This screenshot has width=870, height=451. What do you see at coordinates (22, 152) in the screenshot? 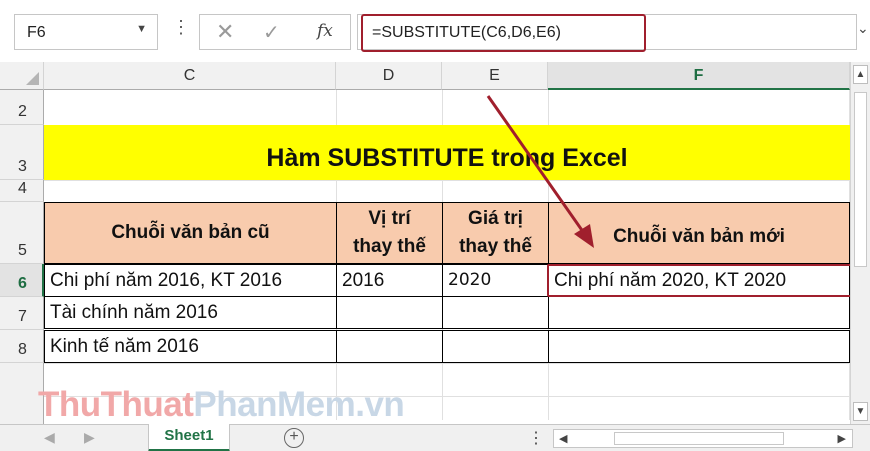
I see `row-header-3: 3` at bounding box center [22, 152].